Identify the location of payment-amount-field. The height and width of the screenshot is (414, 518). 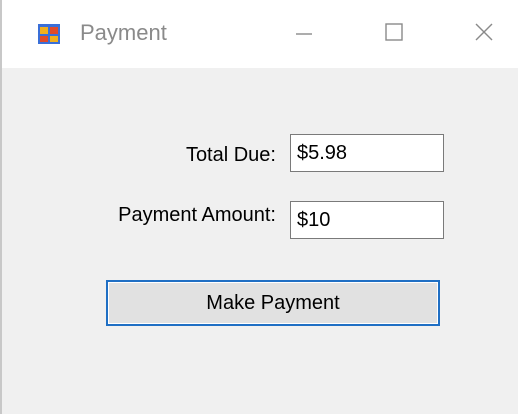
(367, 220).